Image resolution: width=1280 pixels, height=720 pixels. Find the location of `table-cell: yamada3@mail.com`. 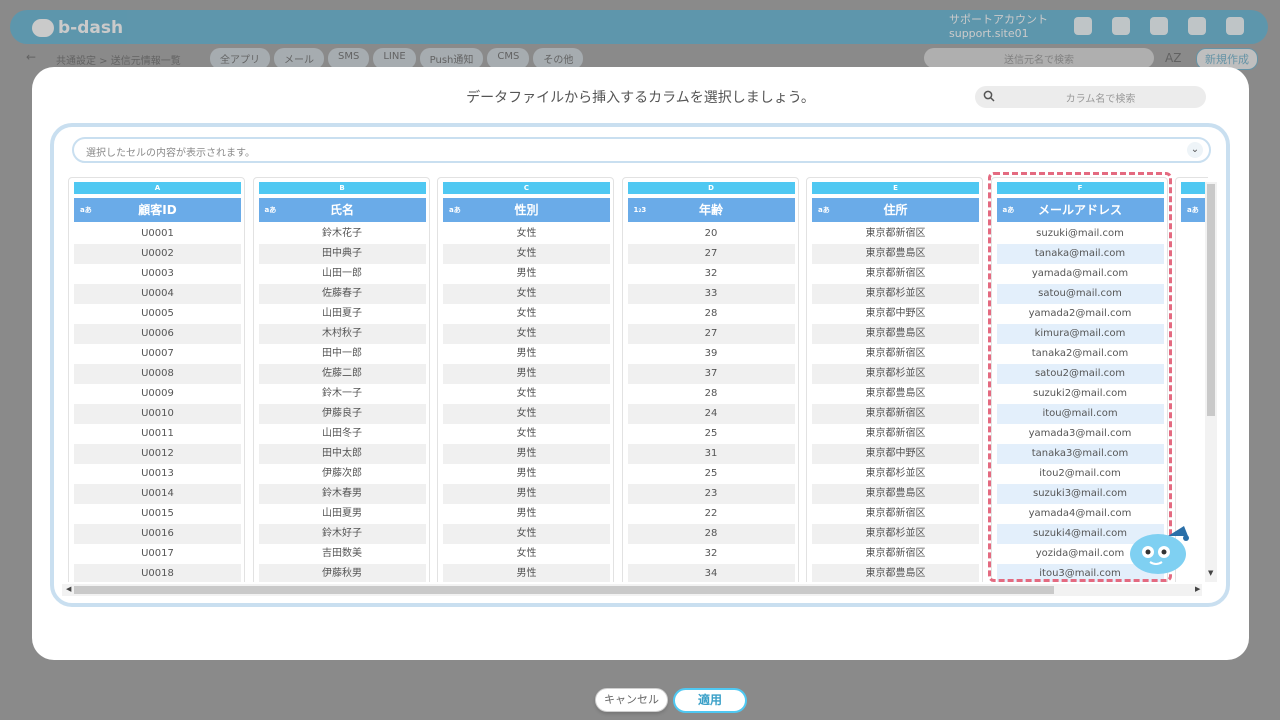

table-cell: yamada3@mail.com is located at coordinates (1080, 434).